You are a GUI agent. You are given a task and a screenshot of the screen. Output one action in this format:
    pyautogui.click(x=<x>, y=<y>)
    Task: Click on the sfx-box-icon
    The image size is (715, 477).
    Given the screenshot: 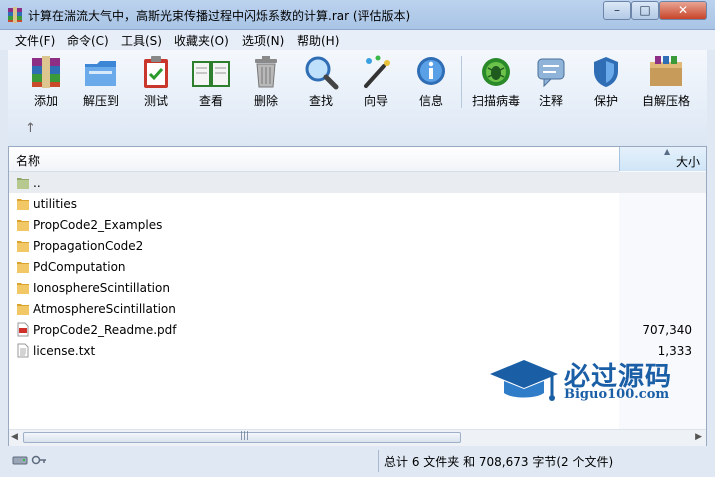 What is the action you would take?
    pyautogui.click(x=666, y=71)
    